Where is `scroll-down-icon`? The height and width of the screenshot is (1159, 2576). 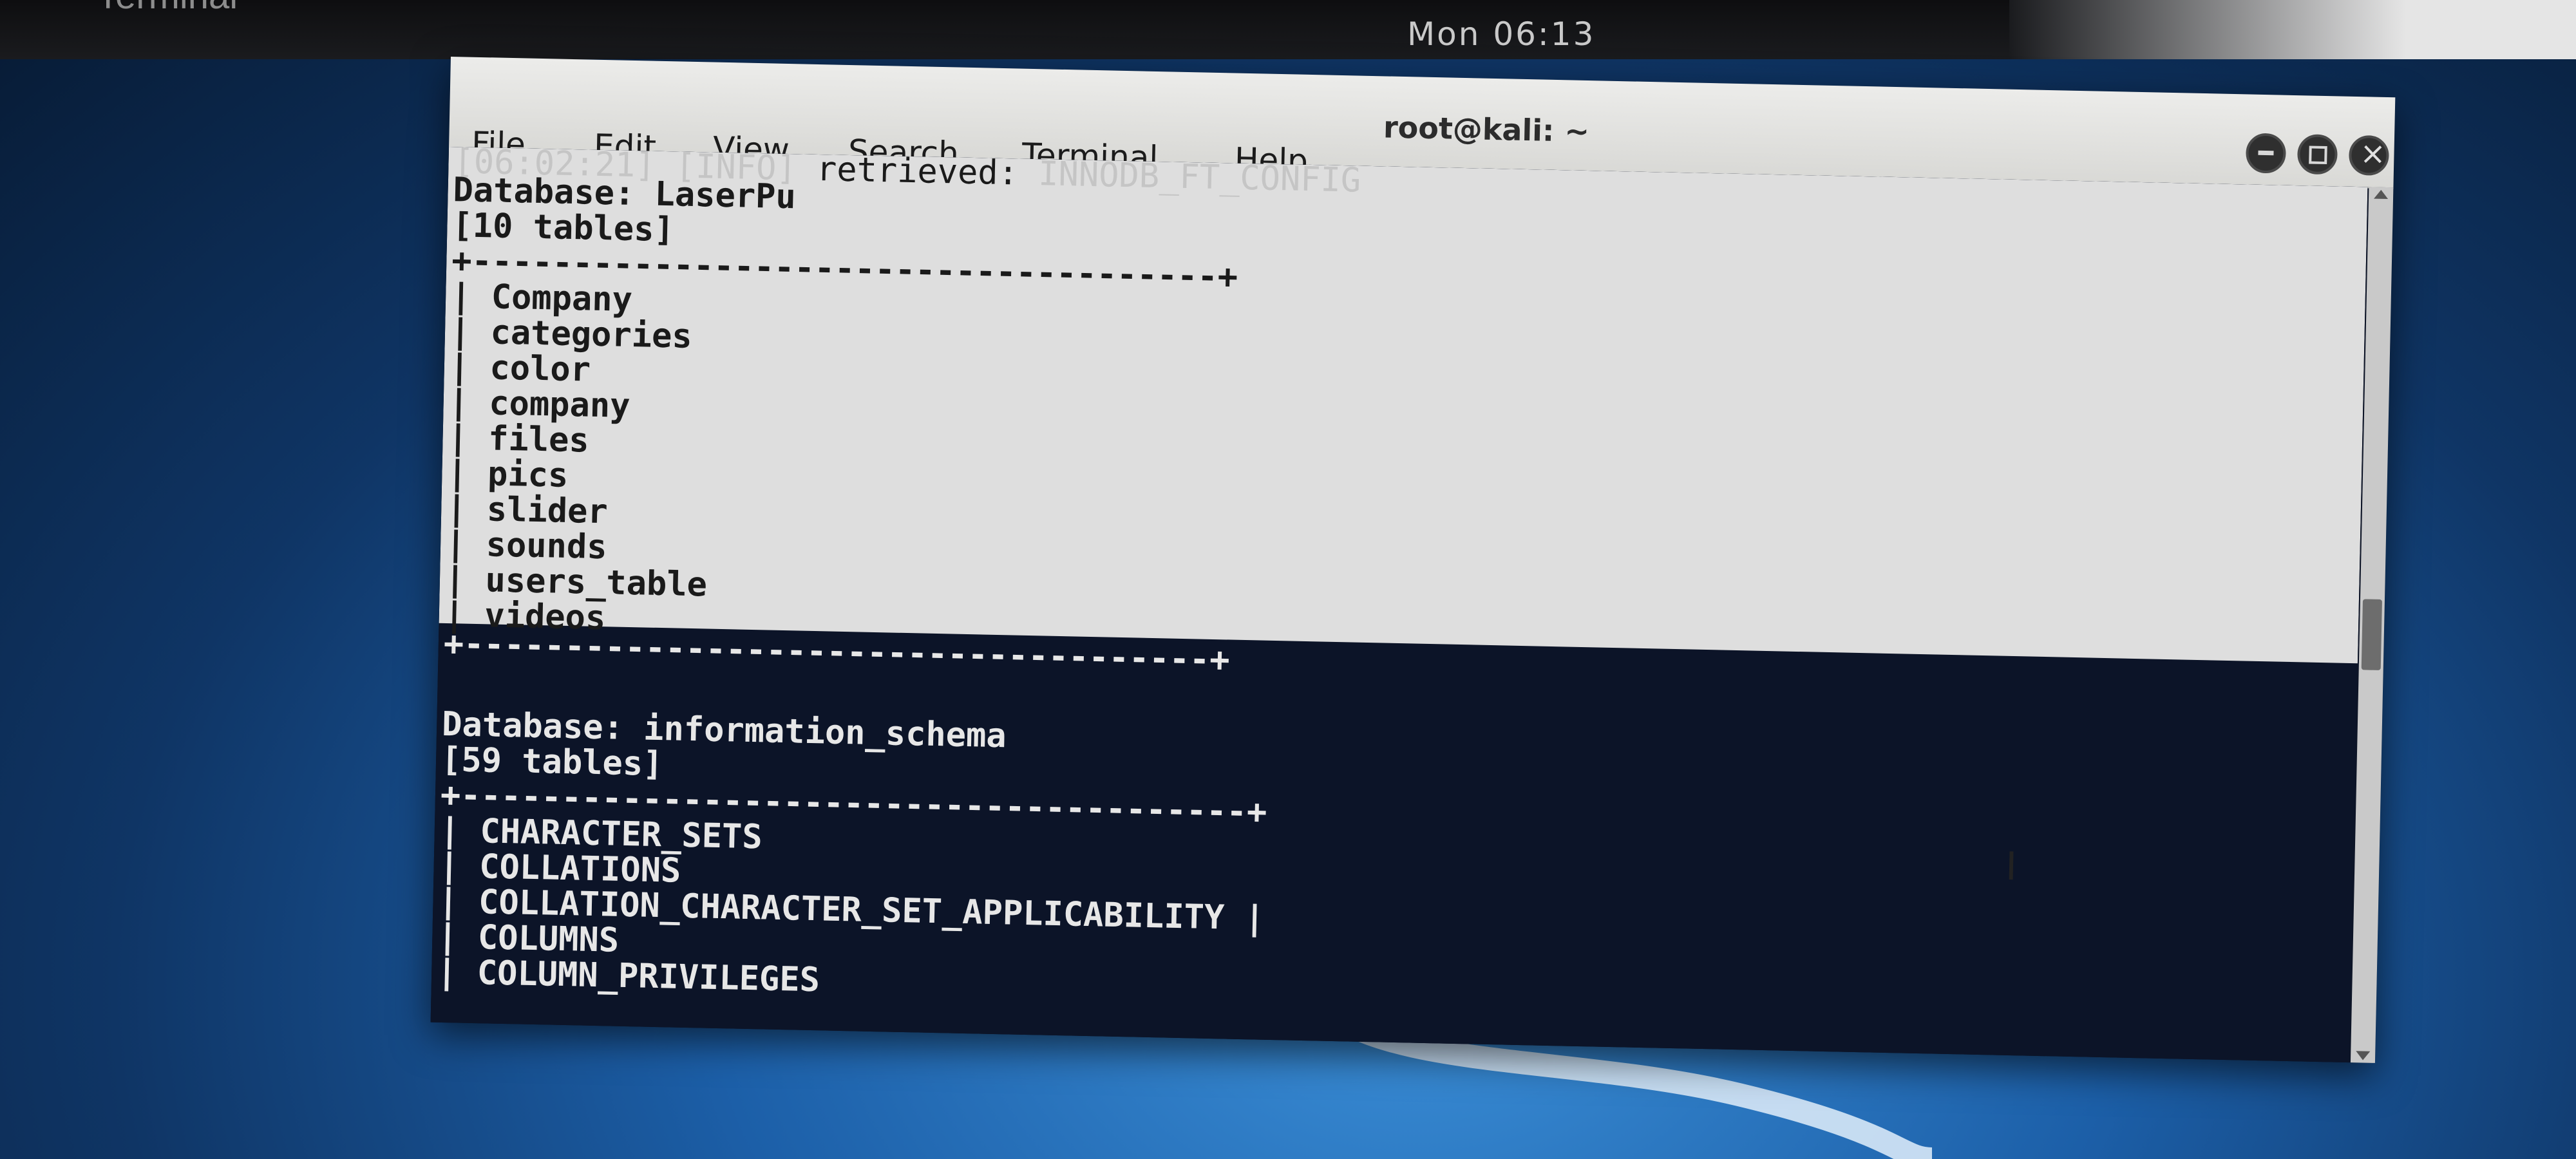
scroll-down-icon is located at coordinates (2363, 1055).